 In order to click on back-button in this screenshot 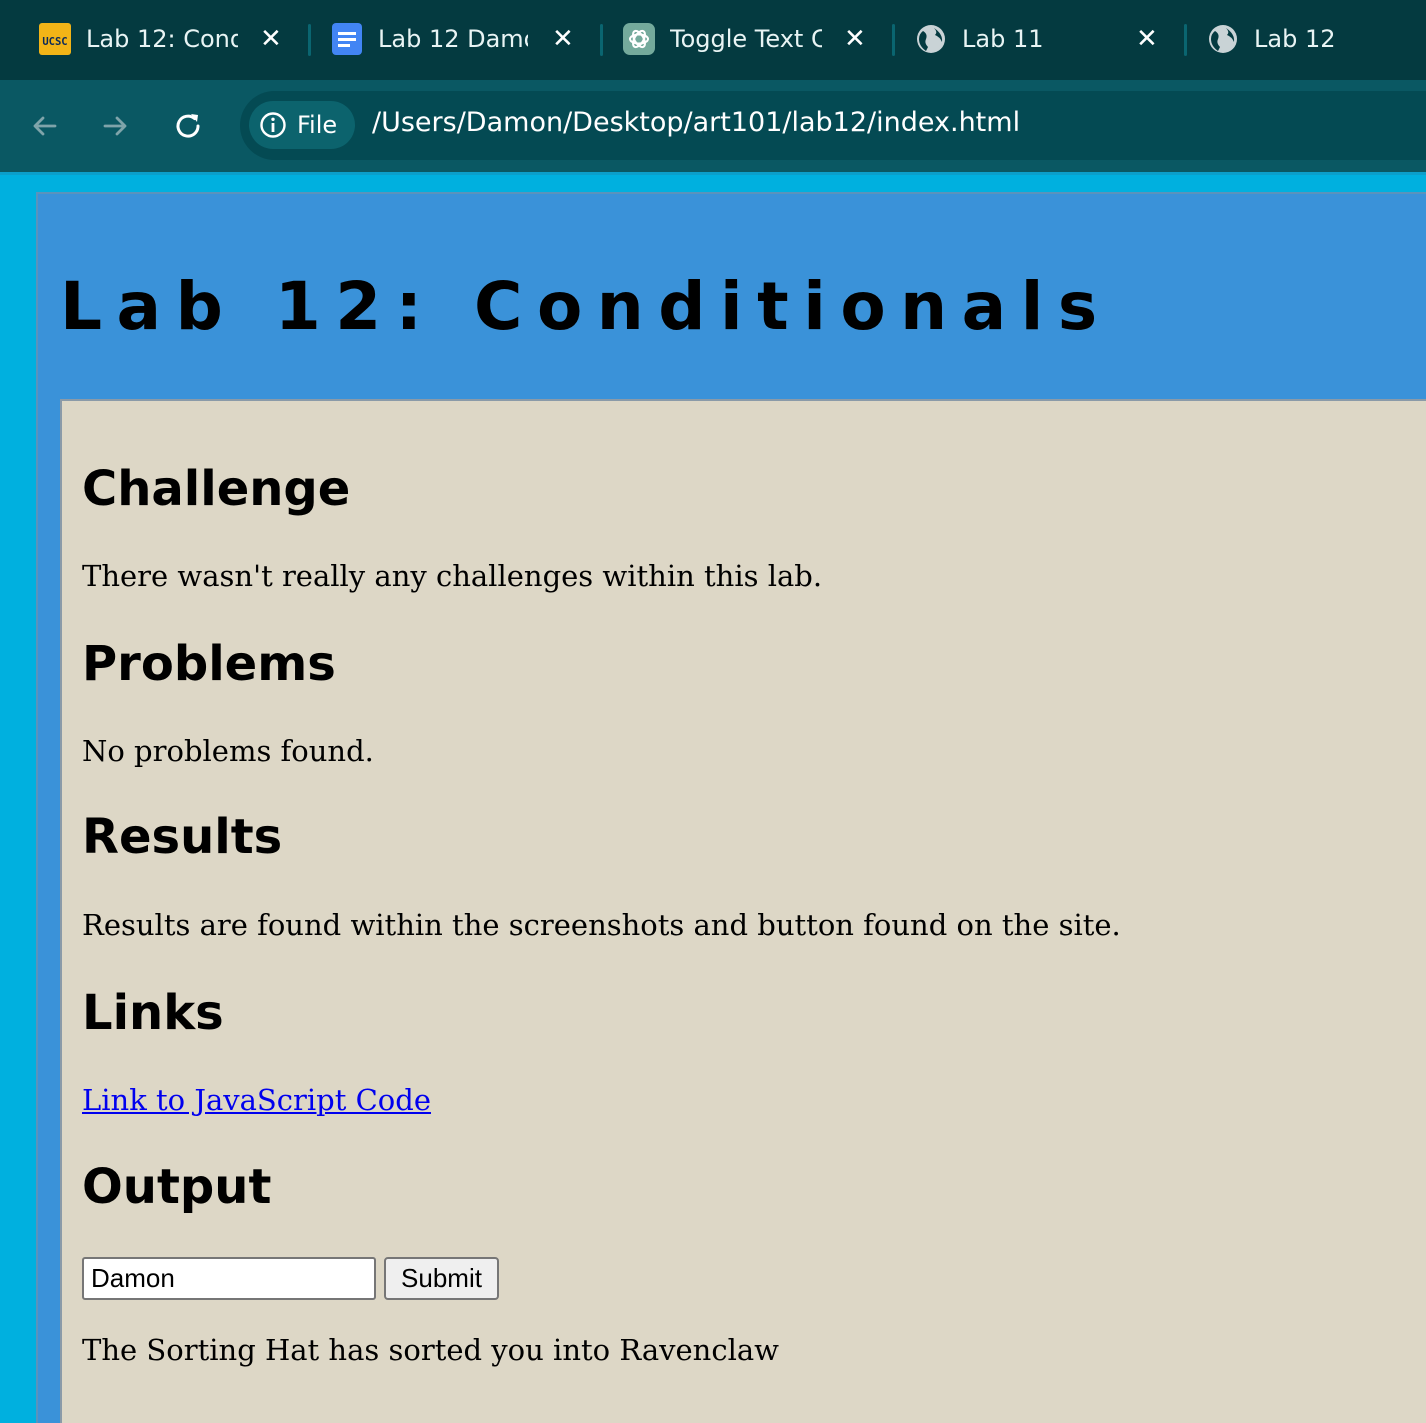, I will do `click(44, 126)`.